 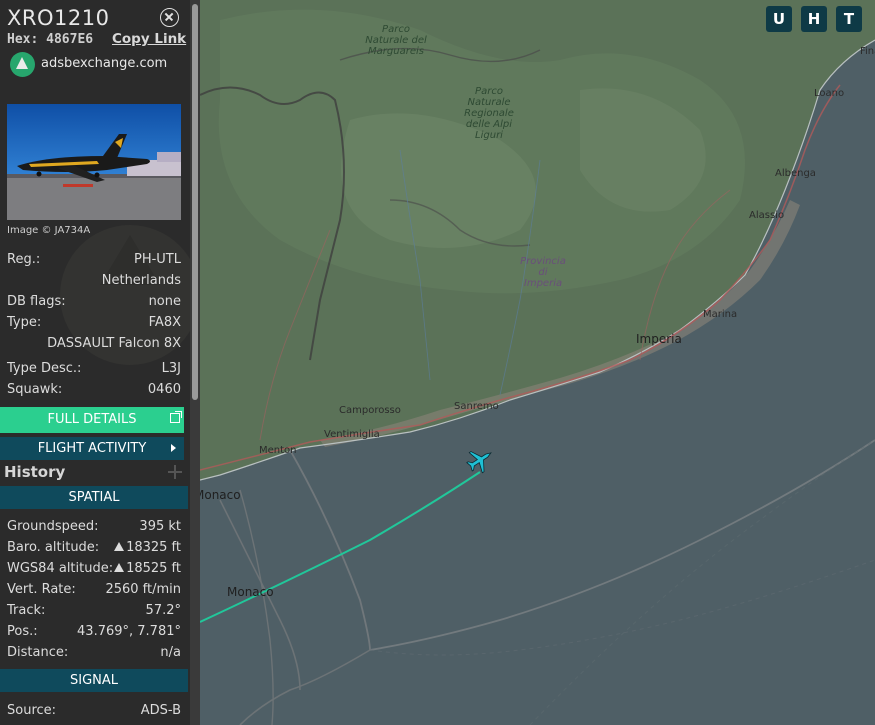 What do you see at coordinates (160, 526) in the screenshot?
I see `groundspeed-value: 395 kt` at bounding box center [160, 526].